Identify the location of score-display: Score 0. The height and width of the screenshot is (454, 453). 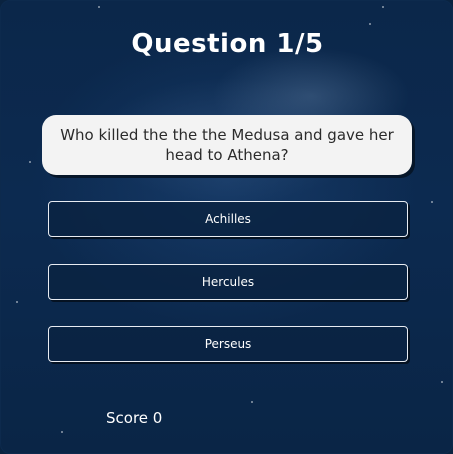
(134, 418).